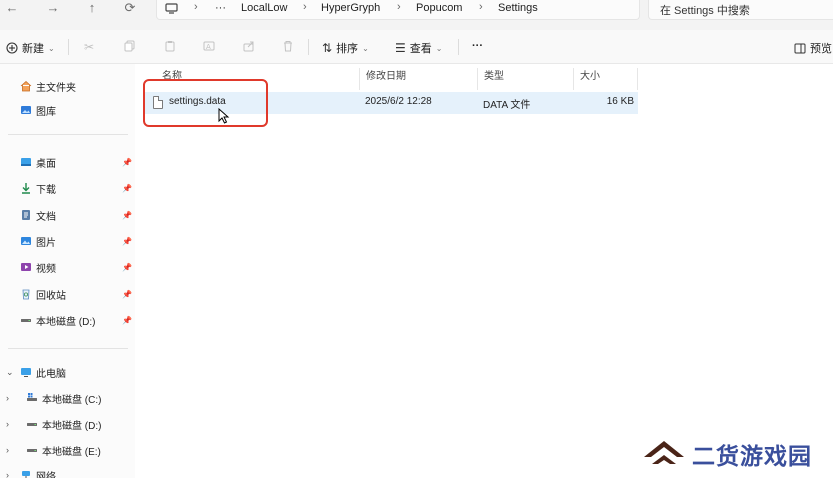 The height and width of the screenshot is (478, 833). What do you see at coordinates (418, 48) in the screenshot?
I see `view-button: ☰ 查看 ⌄` at bounding box center [418, 48].